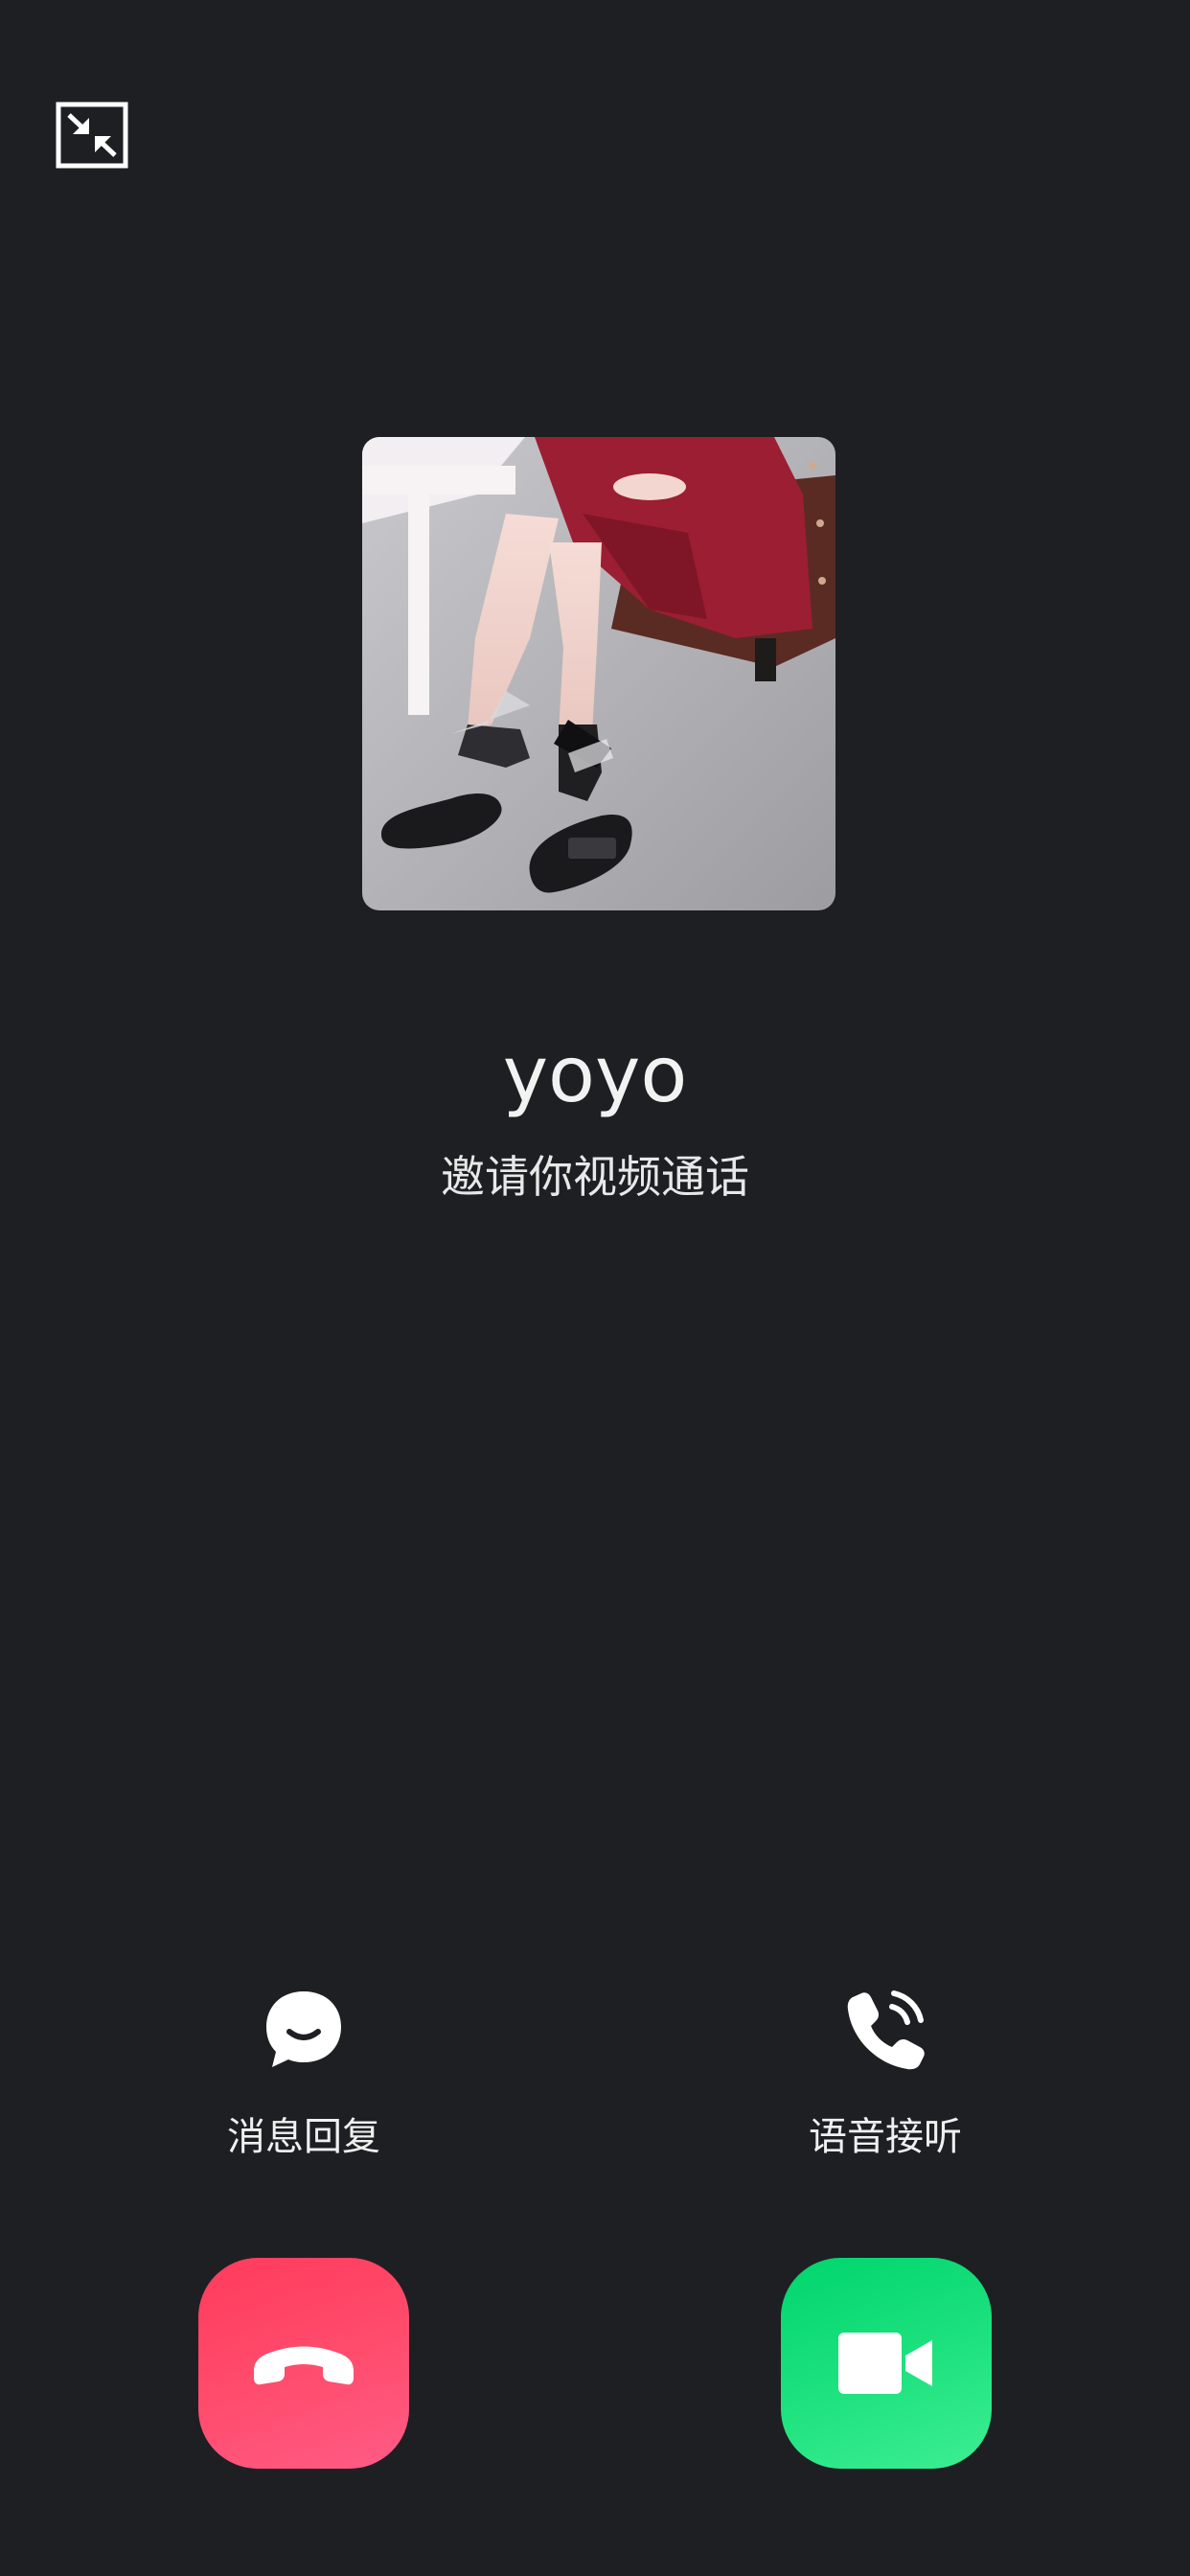 The image size is (1190, 2576). I want to click on message-reply-label: 消息回复, so click(303, 2137).